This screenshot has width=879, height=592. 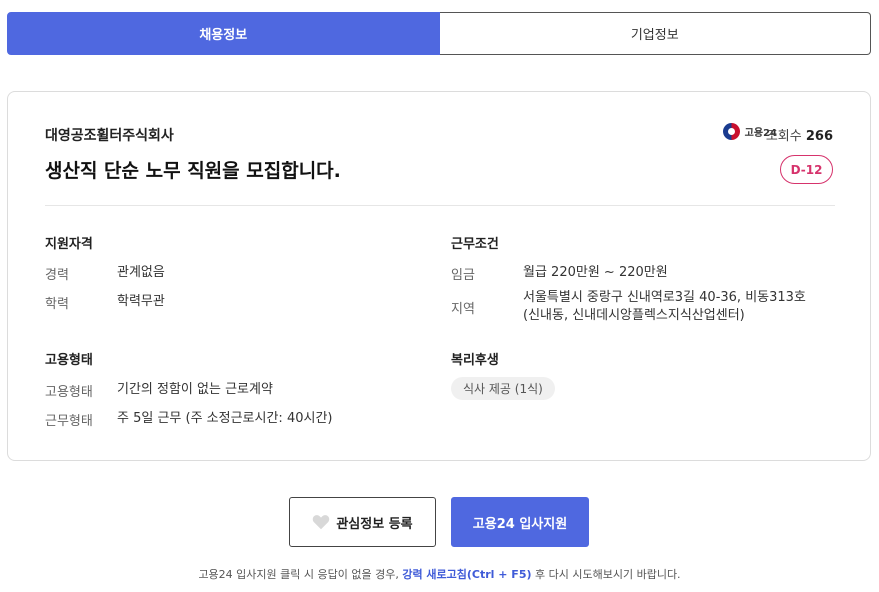 What do you see at coordinates (109, 136) in the screenshot?
I see `company-name: 대영공조휠터주식회사` at bounding box center [109, 136].